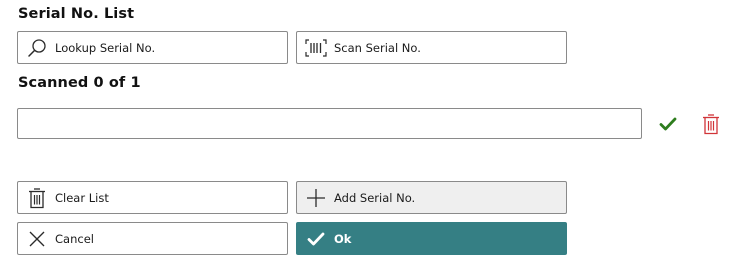  What do you see at coordinates (76, 14) in the screenshot?
I see `page-title: Serial No. List` at bounding box center [76, 14].